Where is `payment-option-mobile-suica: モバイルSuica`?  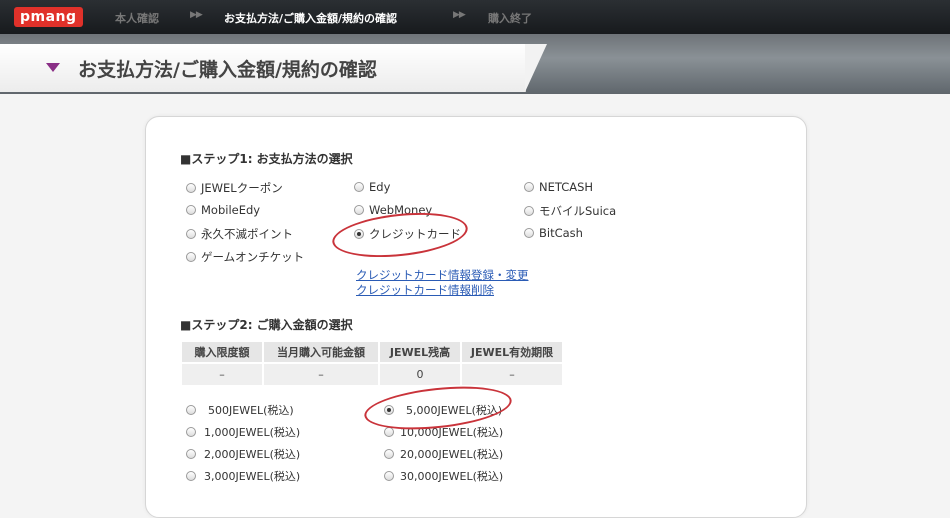
payment-option-mobile-suica: モバイルSuica is located at coordinates (570, 211).